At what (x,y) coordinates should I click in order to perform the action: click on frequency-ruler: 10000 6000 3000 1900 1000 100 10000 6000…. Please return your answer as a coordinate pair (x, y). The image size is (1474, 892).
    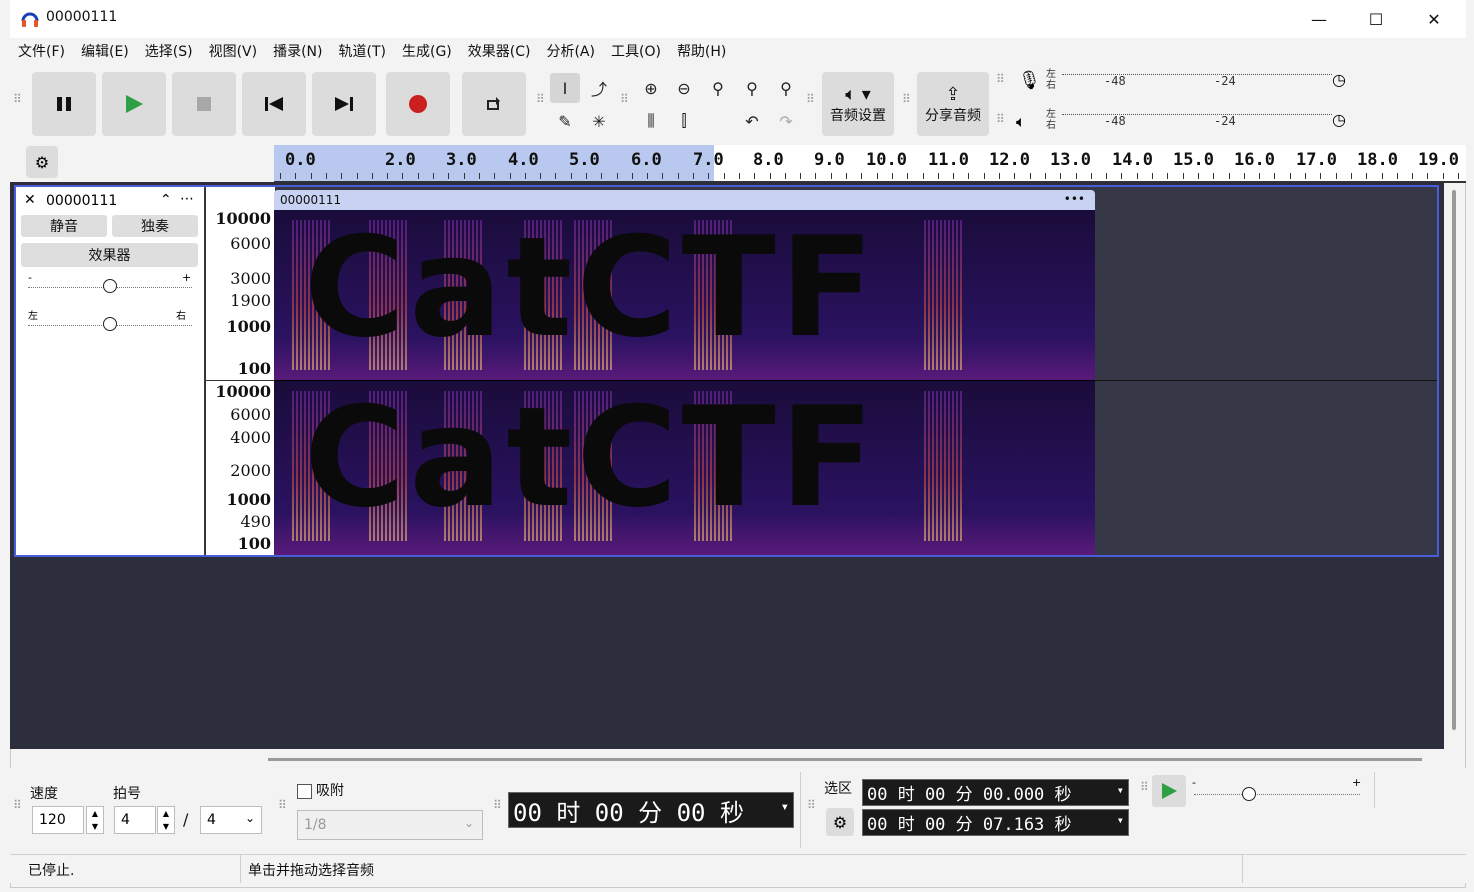
    Looking at the image, I should click on (240, 371).